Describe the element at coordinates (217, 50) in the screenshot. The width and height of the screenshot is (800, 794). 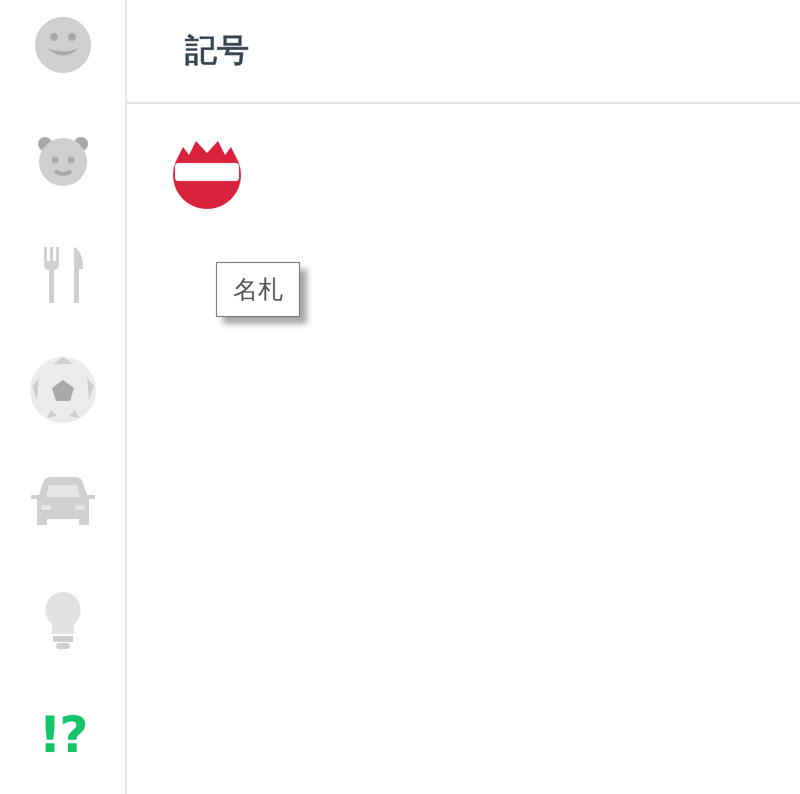
I see `section-title: 記号` at that location.